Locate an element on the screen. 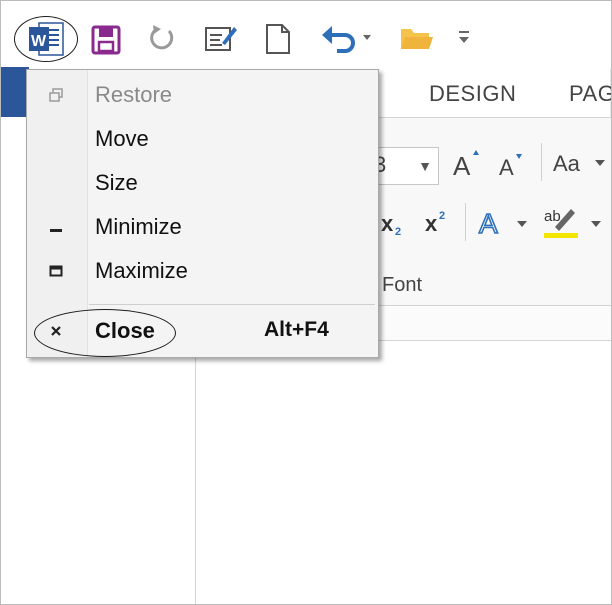  svg-text: Aa is located at coordinates (567, 163).